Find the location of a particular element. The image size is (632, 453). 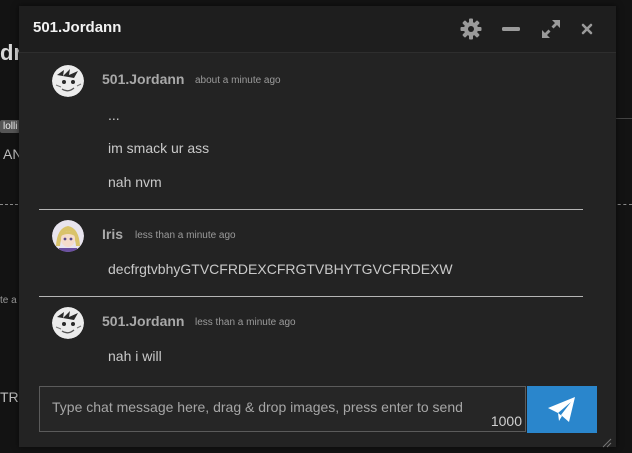

paper-plane-icon is located at coordinates (562, 412).